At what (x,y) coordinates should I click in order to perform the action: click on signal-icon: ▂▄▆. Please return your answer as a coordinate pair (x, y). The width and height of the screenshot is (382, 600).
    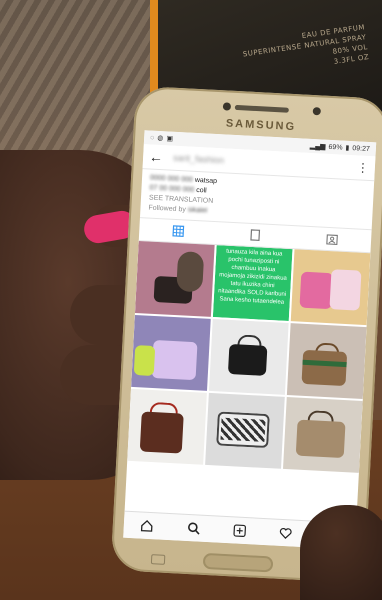
    Looking at the image, I should click on (317, 146).